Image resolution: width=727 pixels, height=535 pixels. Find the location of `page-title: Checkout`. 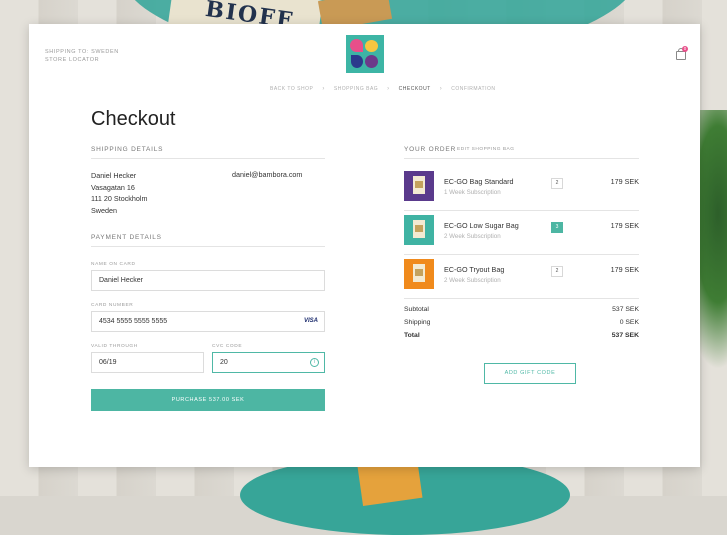

page-title: Checkout is located at coordinates (133, 119).